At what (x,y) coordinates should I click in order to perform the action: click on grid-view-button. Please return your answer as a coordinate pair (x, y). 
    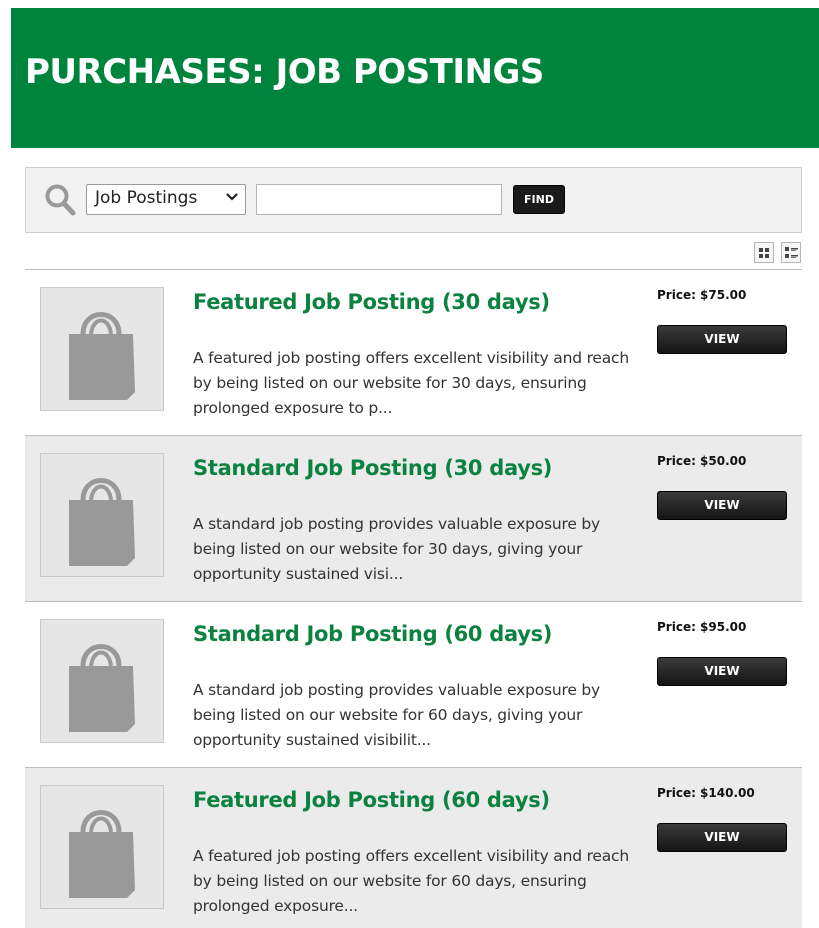
    Looking at the image, I should click on (764, 252).